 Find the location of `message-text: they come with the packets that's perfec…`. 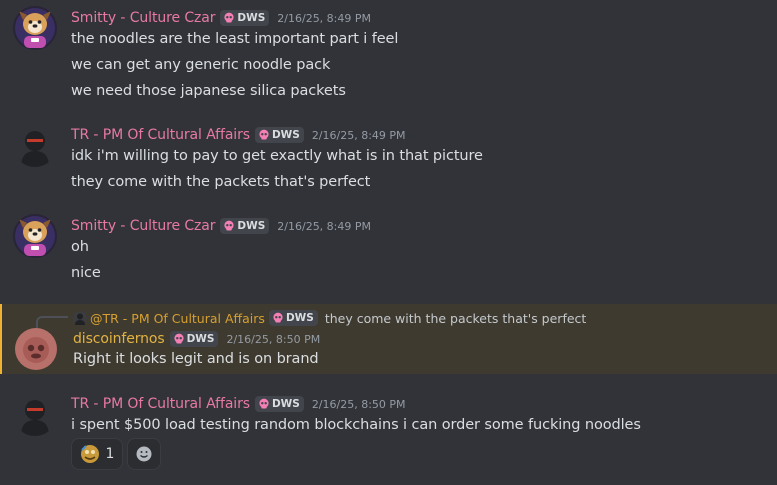

message-text: they come with the packets that's perfec… is located at coordinates (221, 182).